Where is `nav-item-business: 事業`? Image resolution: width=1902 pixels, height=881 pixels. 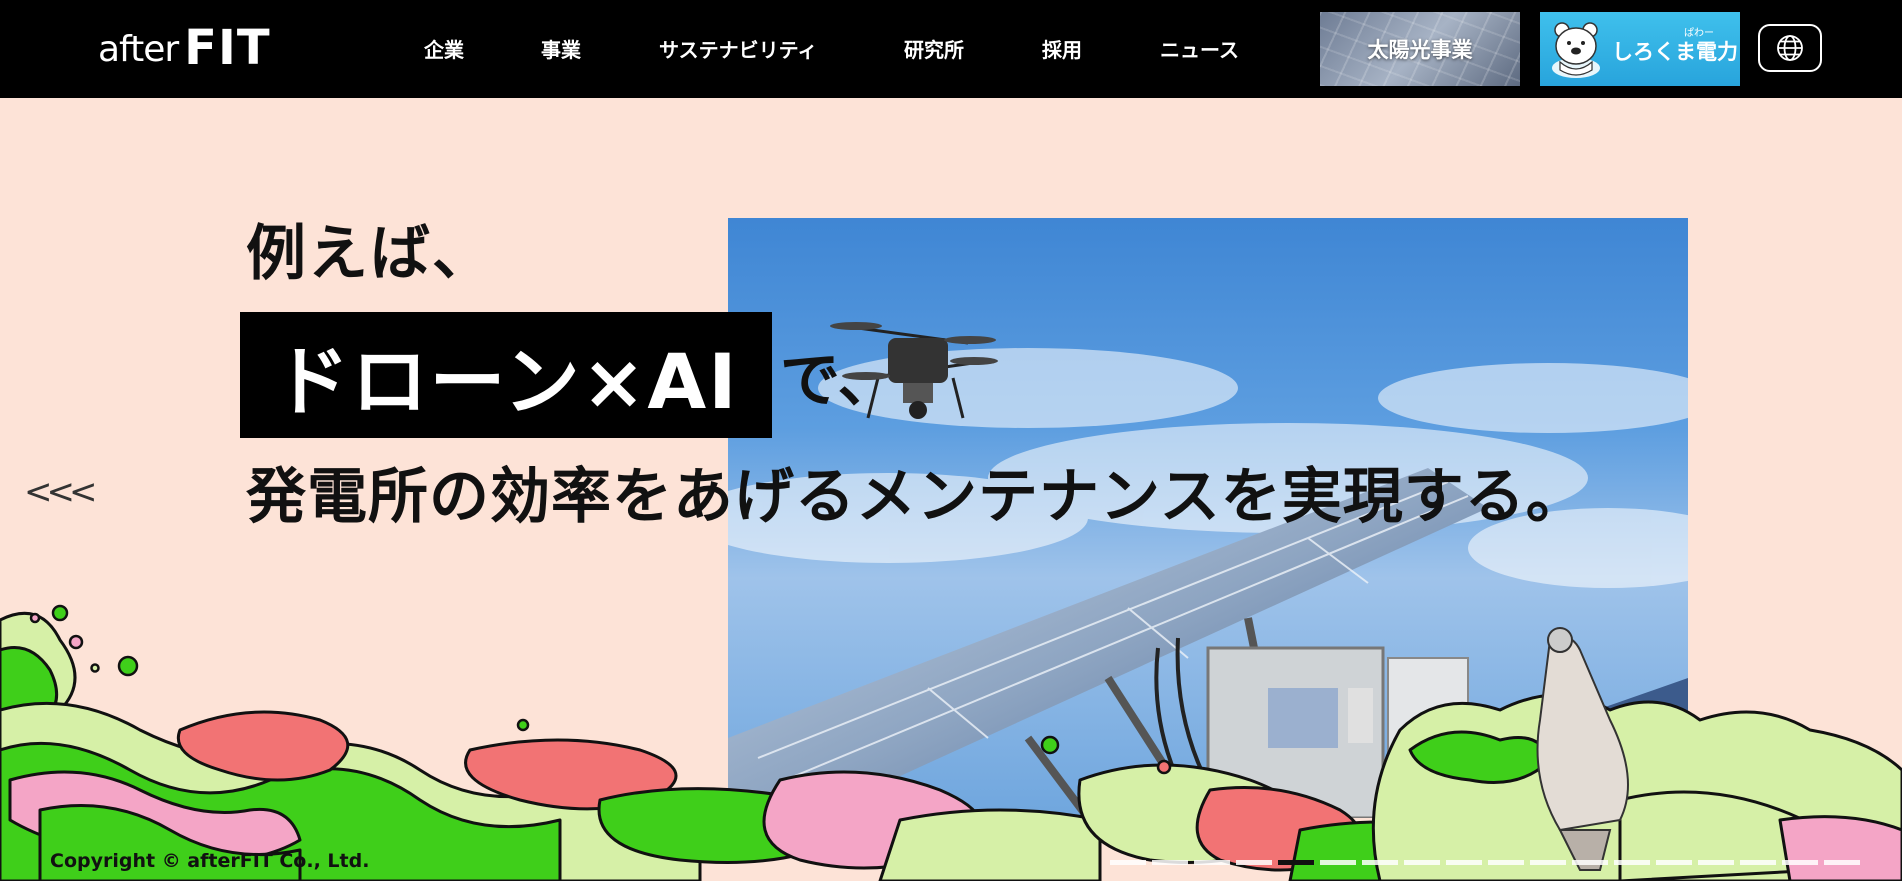
nav-item-business: 事業 is located at coordinates (561, 48).